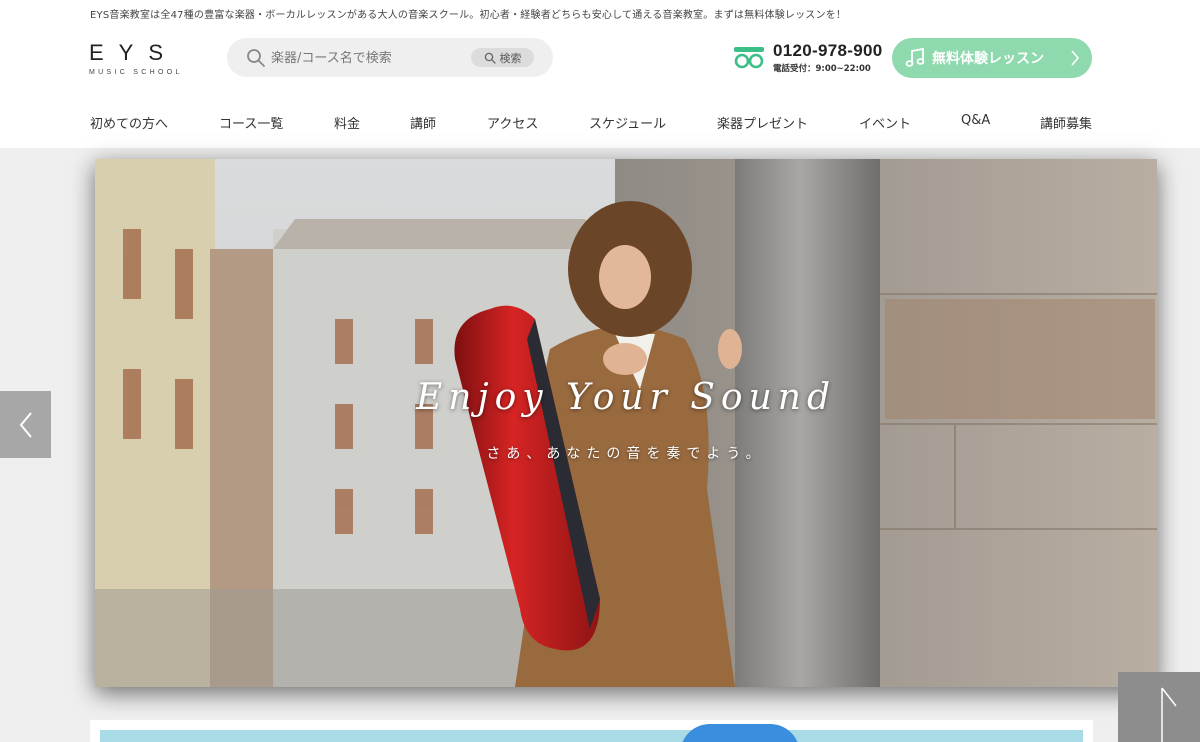 The height and width of the screenshot is (742, 1200). What do you see at coordinates (510, 58) in the screenshot?
I see `search-button-label: 検索` at bounding box center [510, 58].